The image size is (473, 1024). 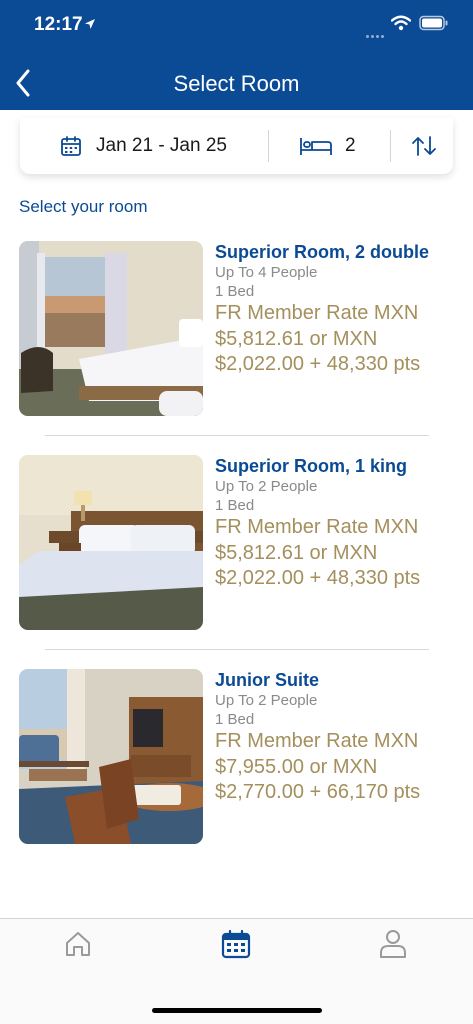 What do you see at coordinates (237, 1010) in the screenshot?
I see `home-indicator` at bounding box center [237, 1010].